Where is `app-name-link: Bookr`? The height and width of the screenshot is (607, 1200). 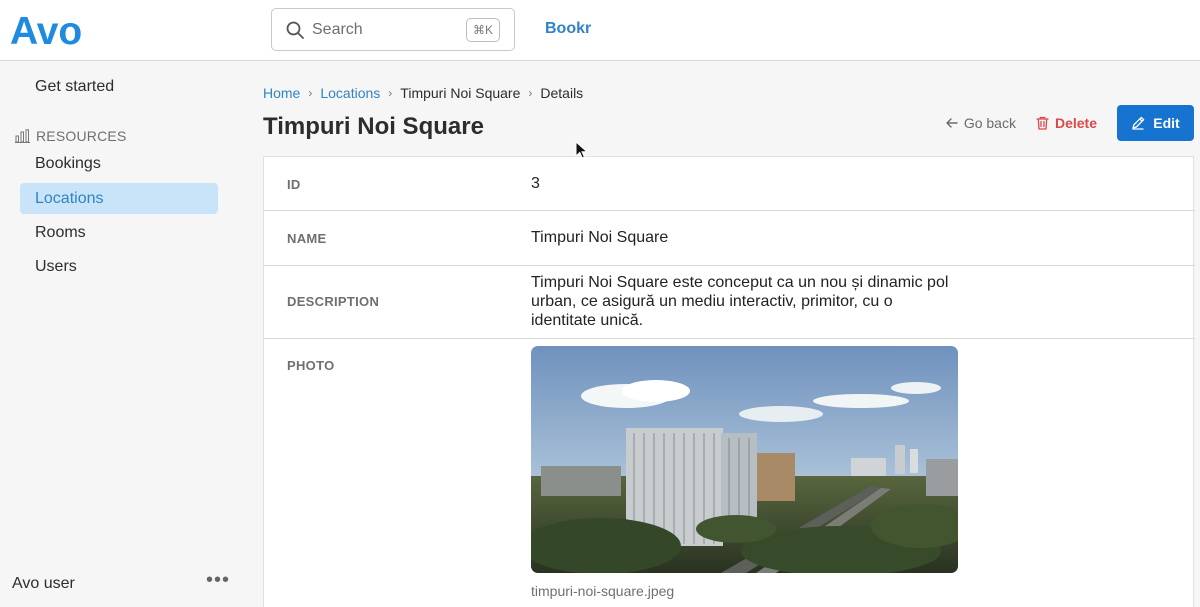
app-name-link: Bookr is located at coordinates (568, 29).